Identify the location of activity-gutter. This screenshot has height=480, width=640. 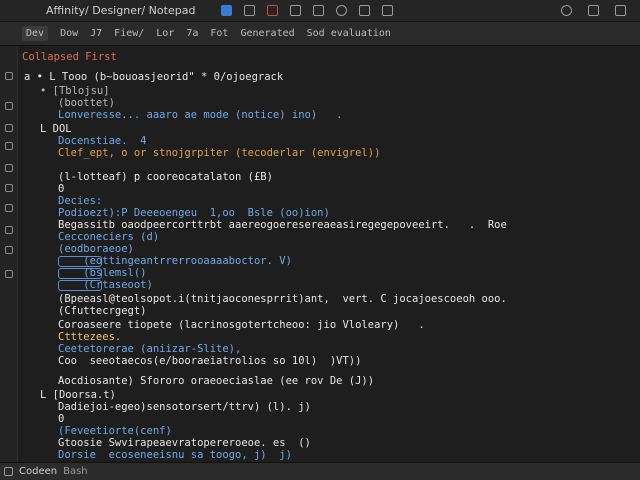
(9, 254).